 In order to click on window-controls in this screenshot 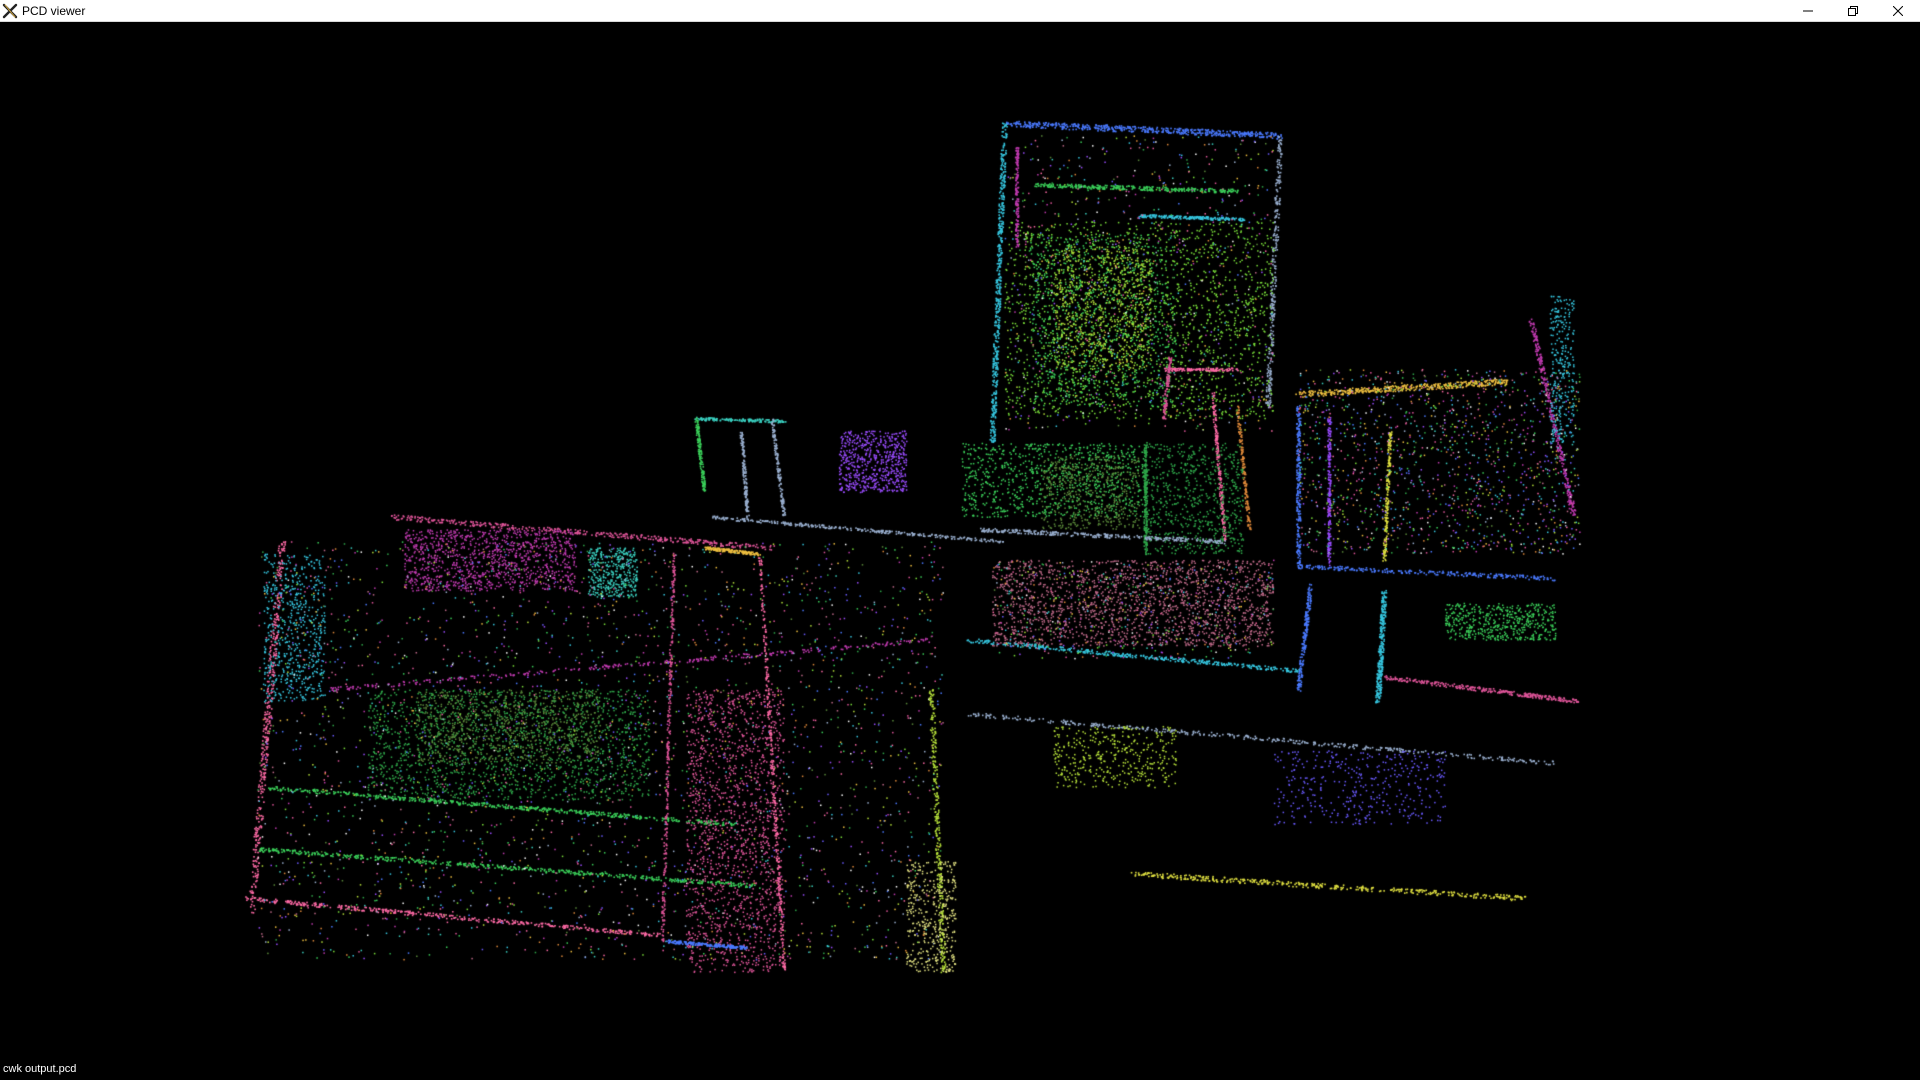, I will do `click(1852, 11)`.